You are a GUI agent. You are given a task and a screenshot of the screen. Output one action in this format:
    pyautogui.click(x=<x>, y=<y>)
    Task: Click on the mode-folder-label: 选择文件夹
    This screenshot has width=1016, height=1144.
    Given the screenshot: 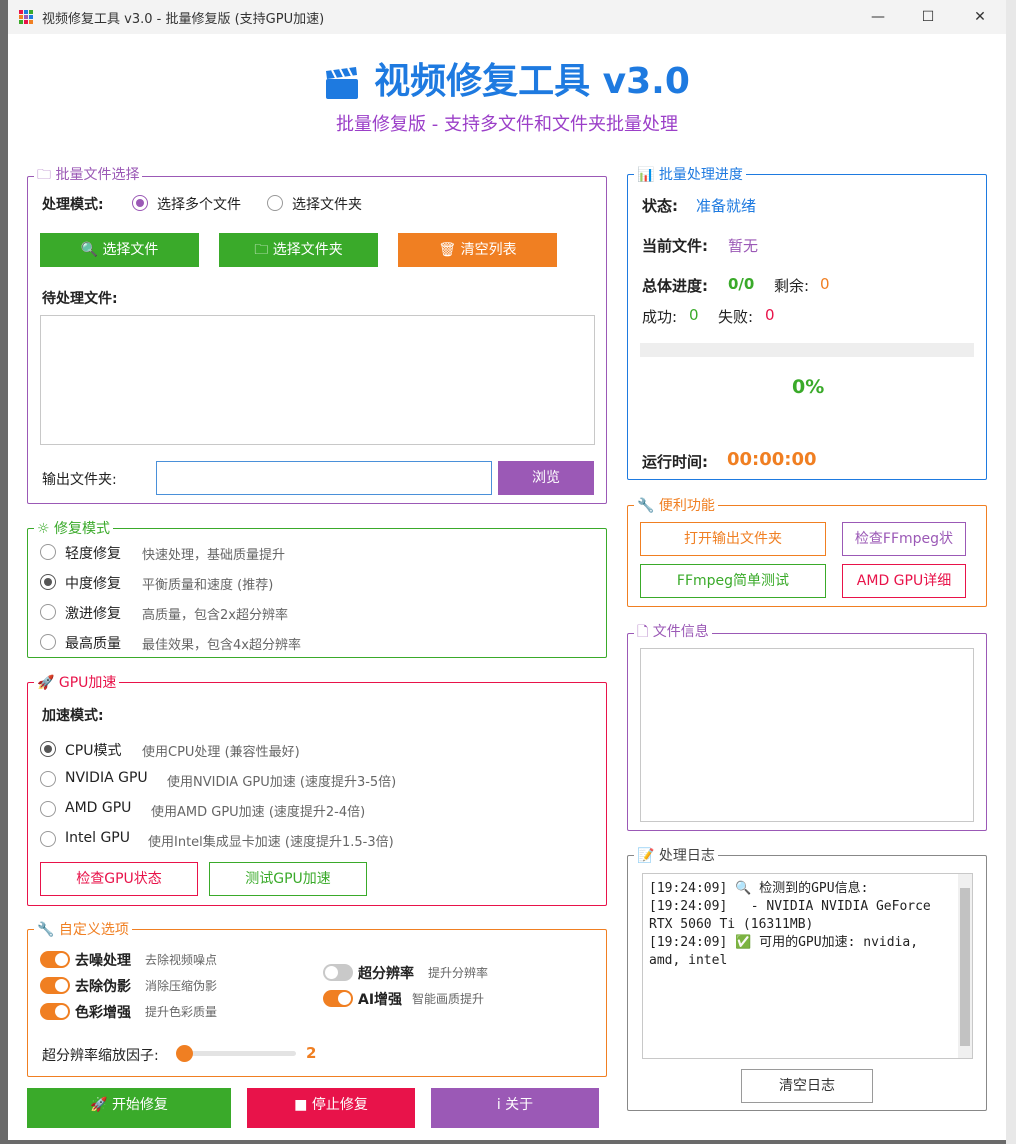 What is the action you would take?
    pyautogui.click(x=327, y=205)
    